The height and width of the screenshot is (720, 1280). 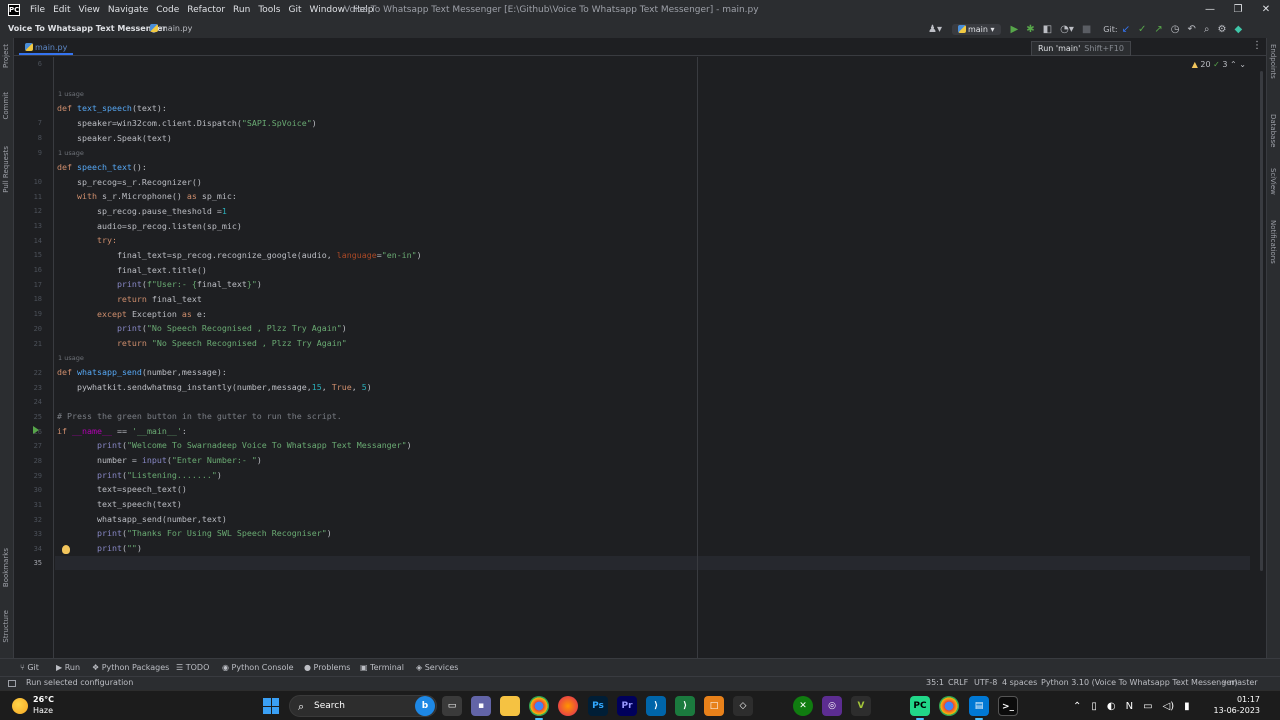 I want to click on windows-start-icon, so click(x=271, y=706).